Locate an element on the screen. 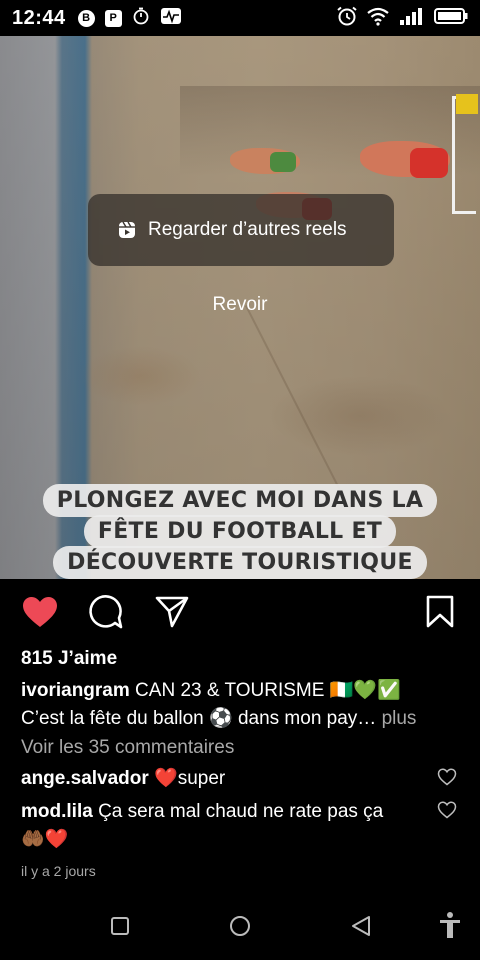 This screenshot has width=480, height=960. post-action-bar is located at coordinates (240, 612).